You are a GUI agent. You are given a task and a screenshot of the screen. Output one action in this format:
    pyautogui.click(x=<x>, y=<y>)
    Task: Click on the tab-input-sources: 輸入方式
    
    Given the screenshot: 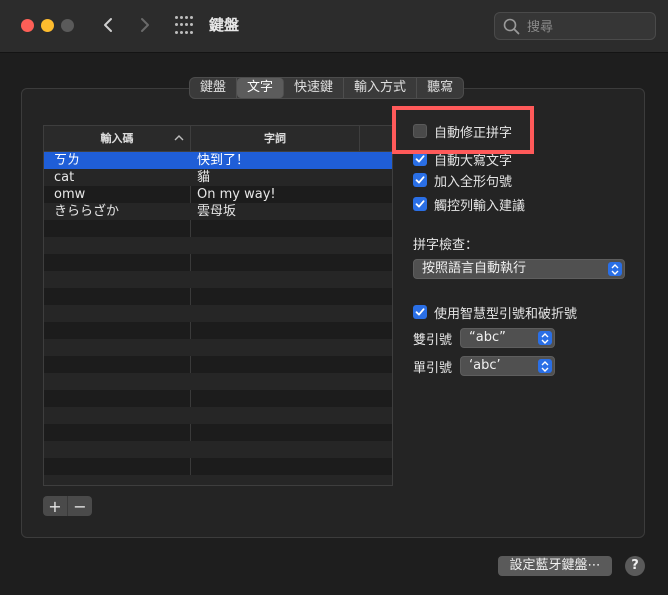 What is the action you would take?
    pyautogui.click(x=381, y=88)
    